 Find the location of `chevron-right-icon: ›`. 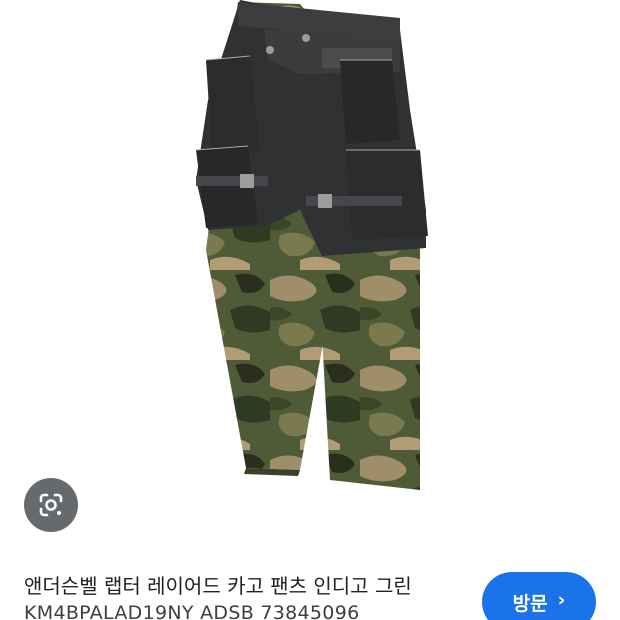

chevron-right-icon: › is located at coordinates (561, 600).